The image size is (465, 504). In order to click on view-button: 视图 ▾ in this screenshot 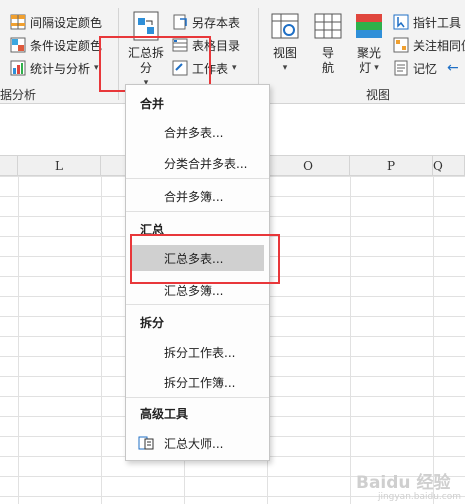, I will do `click(285, 43)`.